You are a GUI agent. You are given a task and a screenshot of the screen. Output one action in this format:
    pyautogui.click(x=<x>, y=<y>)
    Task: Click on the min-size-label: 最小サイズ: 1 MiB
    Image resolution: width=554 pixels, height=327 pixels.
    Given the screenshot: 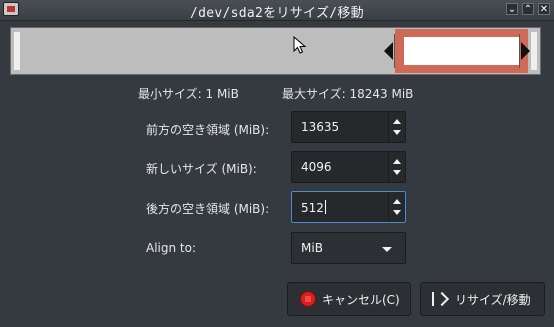 What is the action you would take?
    pyautogui.click(x=188, y=94)
    